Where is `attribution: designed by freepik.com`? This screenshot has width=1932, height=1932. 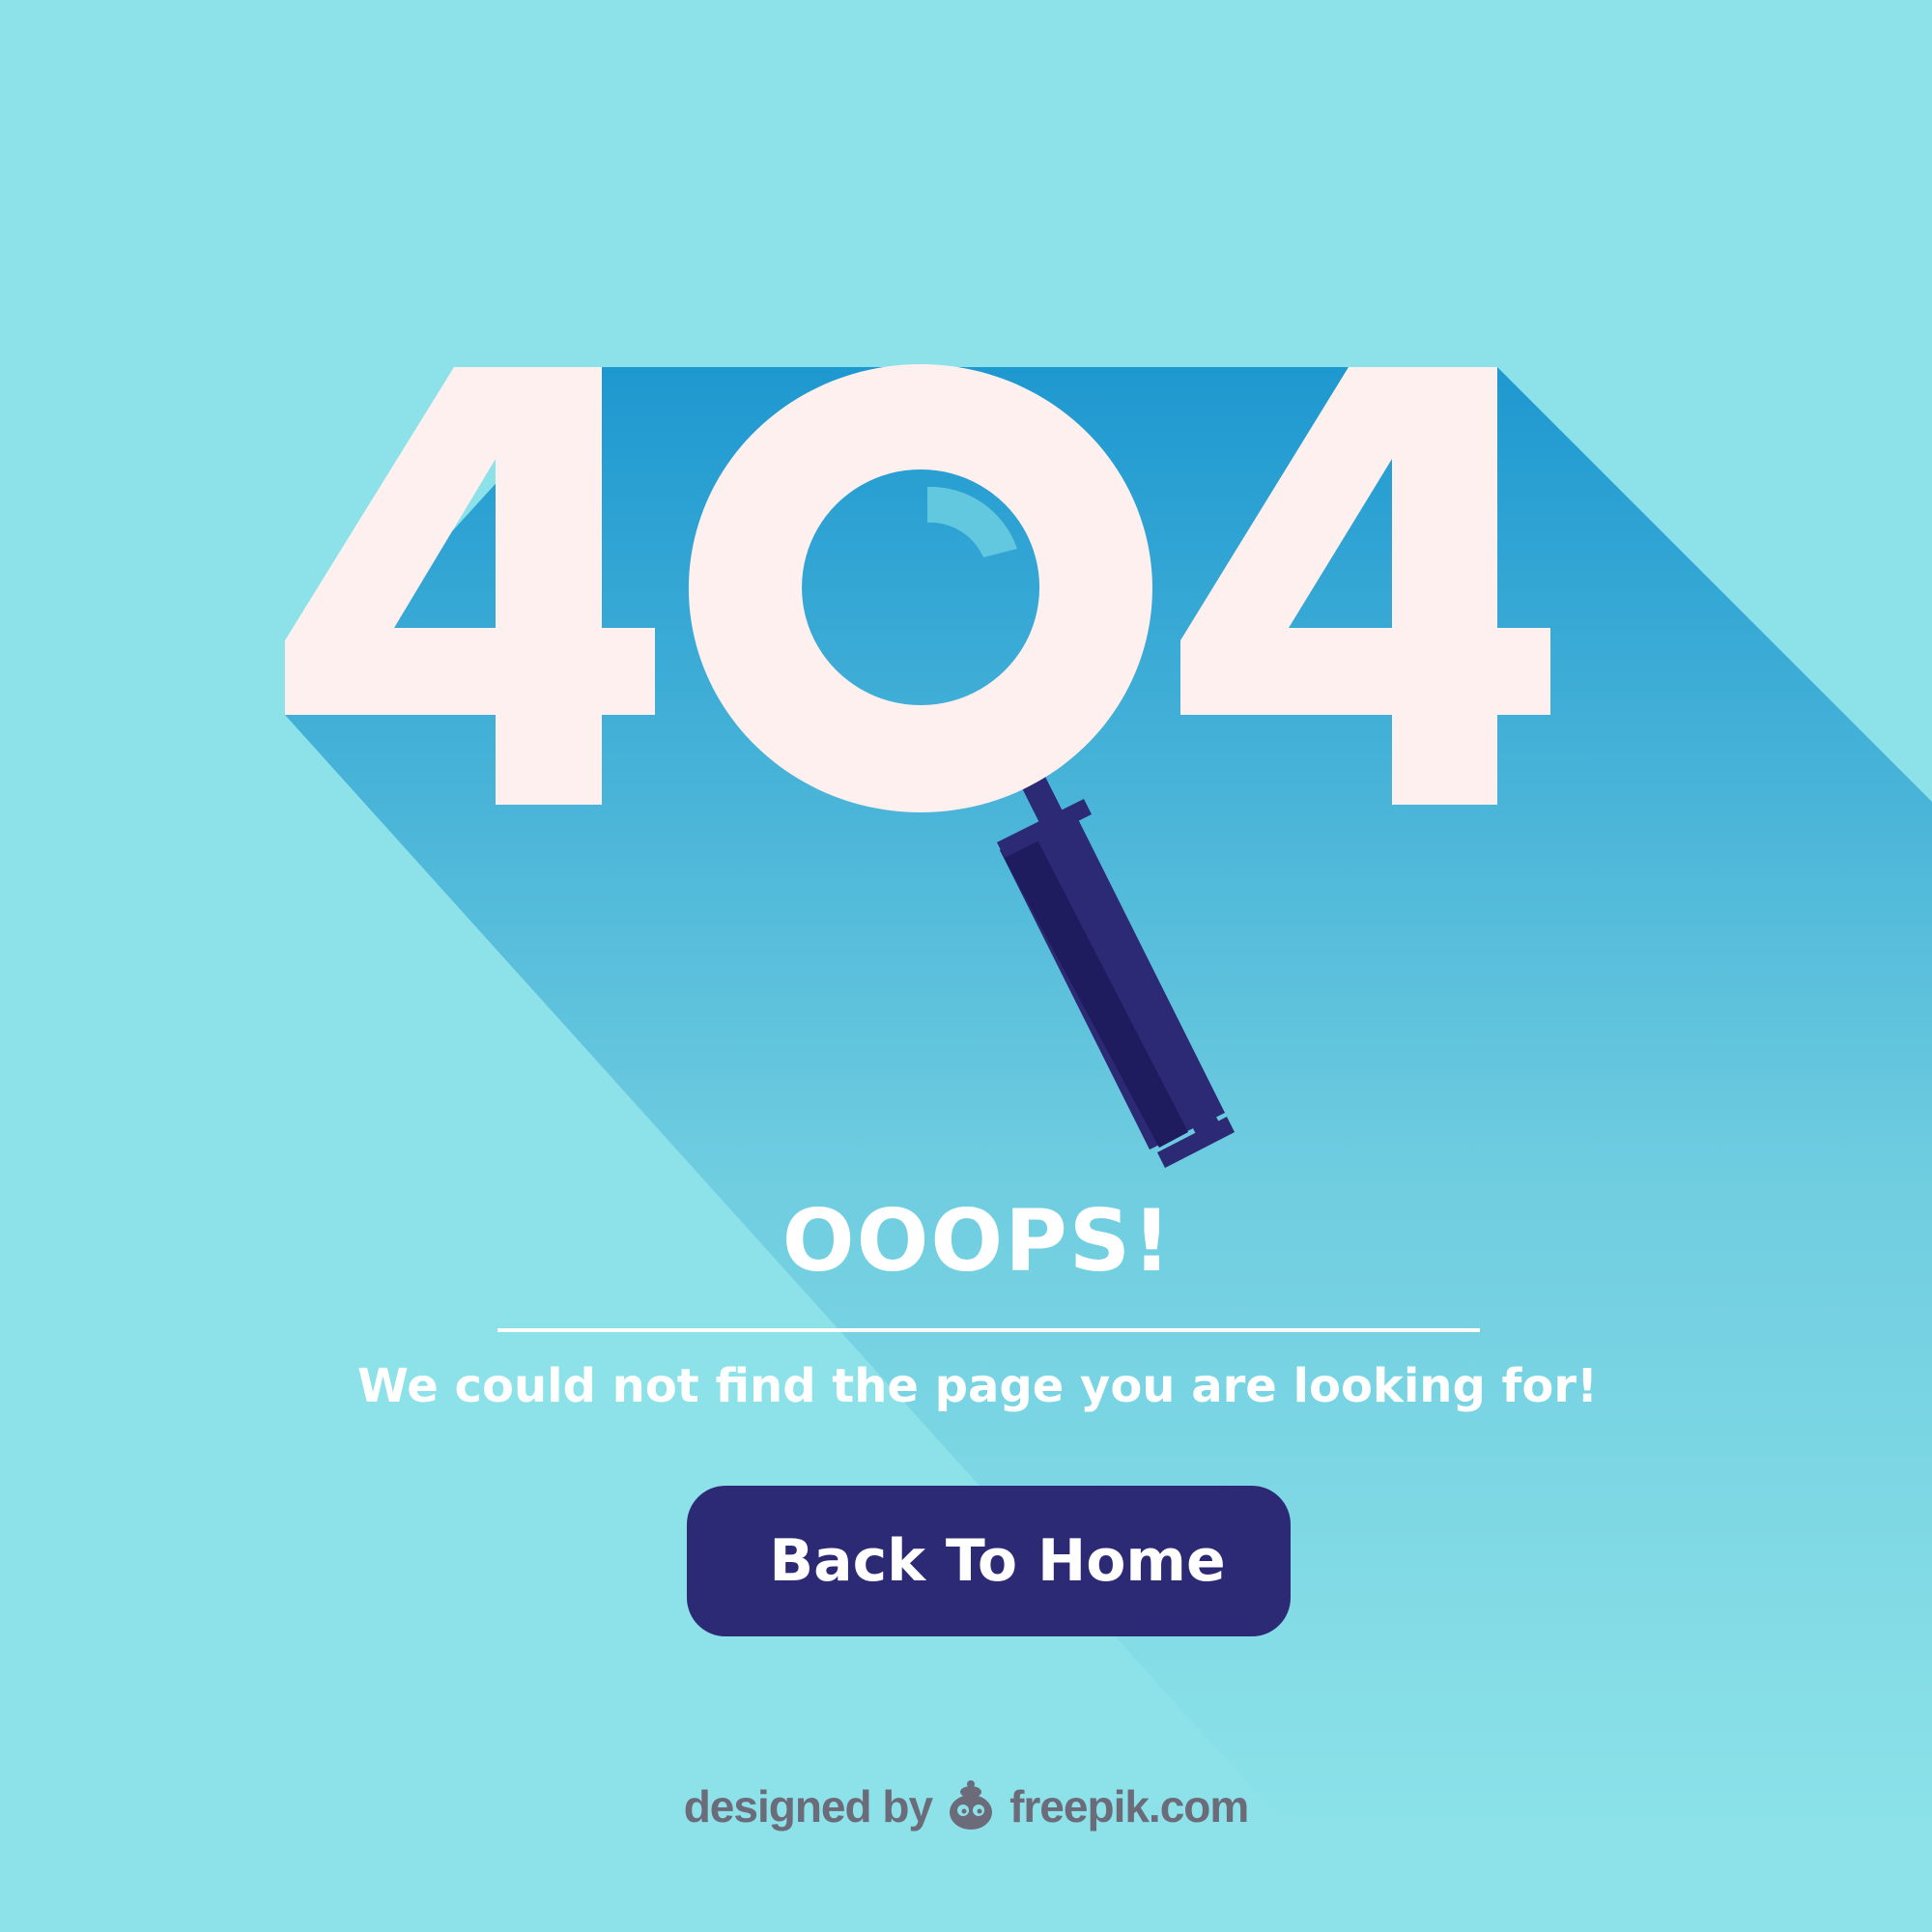
attribution: designed by freepik.com is located at coordinates (966, 1806).